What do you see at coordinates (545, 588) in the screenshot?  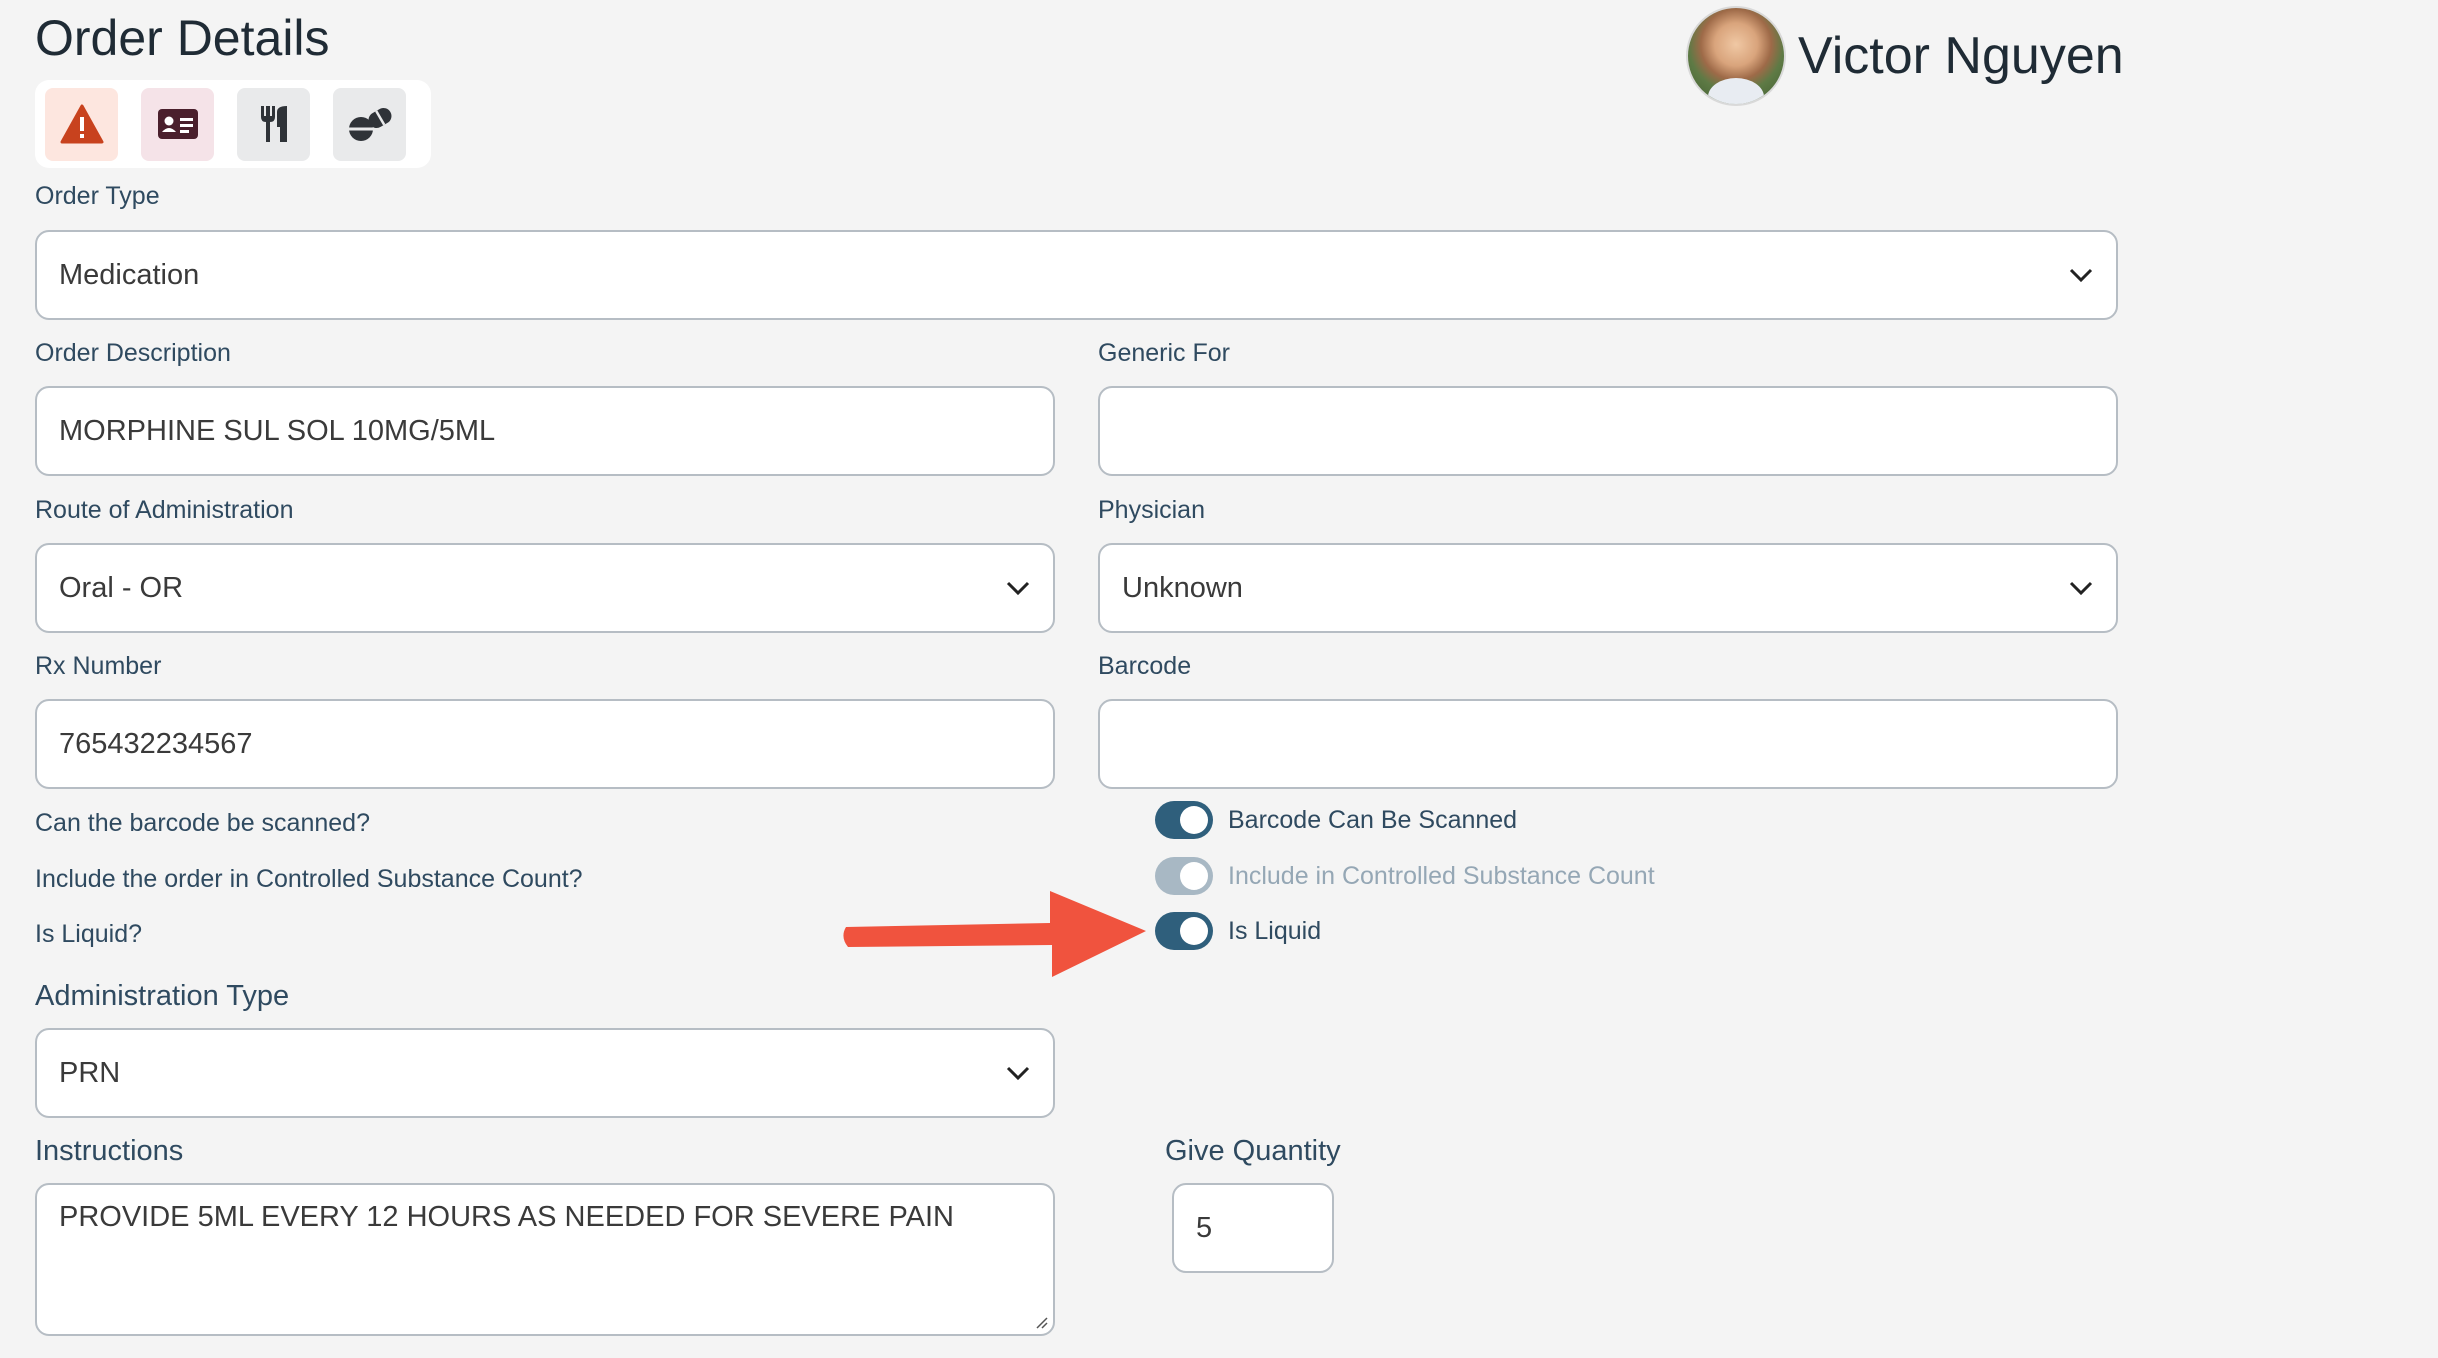 I see `route-select: Oral - OR` at bounding box center [545, 588].